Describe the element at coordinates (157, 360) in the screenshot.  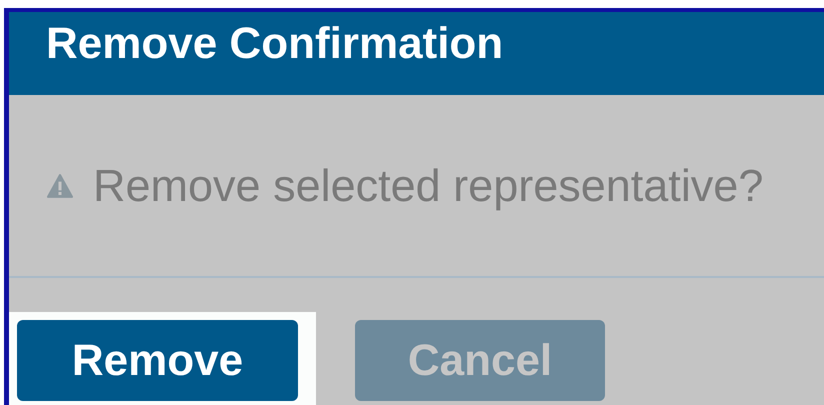
I see `dialog-button: Remove` at that location.